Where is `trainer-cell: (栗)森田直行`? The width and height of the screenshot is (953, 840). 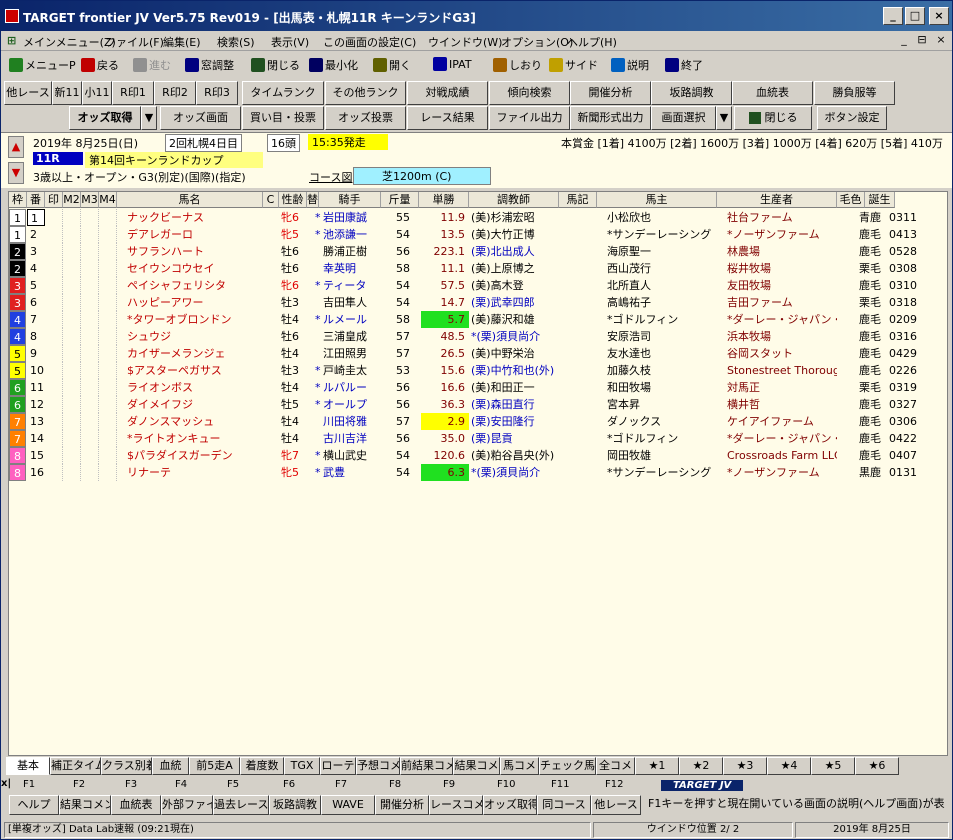 trainer-cell: (栗)森田直行 is located at coordinates (517, 404).